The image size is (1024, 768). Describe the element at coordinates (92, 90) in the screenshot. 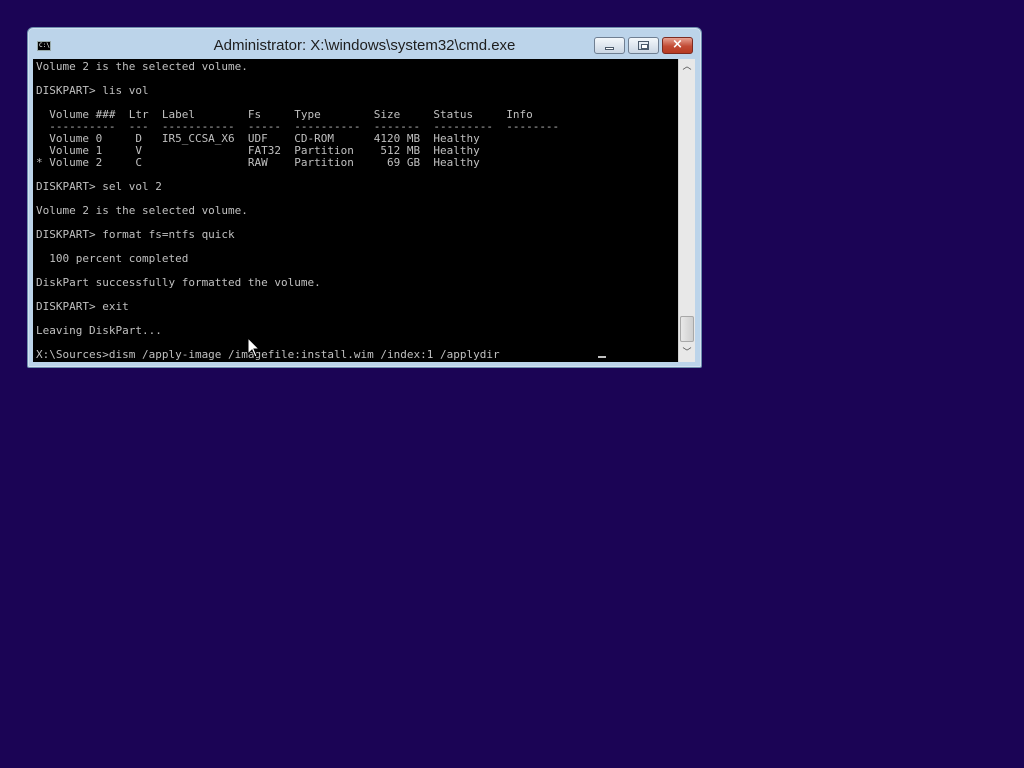

I see `console-line: DISKPART> lis vol` at that location.